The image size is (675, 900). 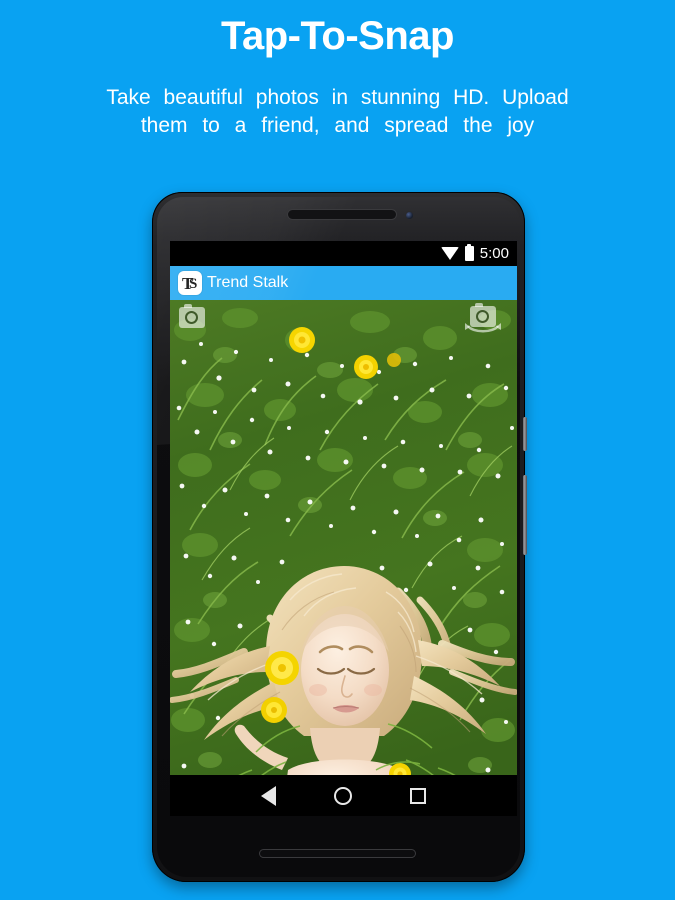 I want to click on logo-letter-s: S, so click(x=193, y=284).